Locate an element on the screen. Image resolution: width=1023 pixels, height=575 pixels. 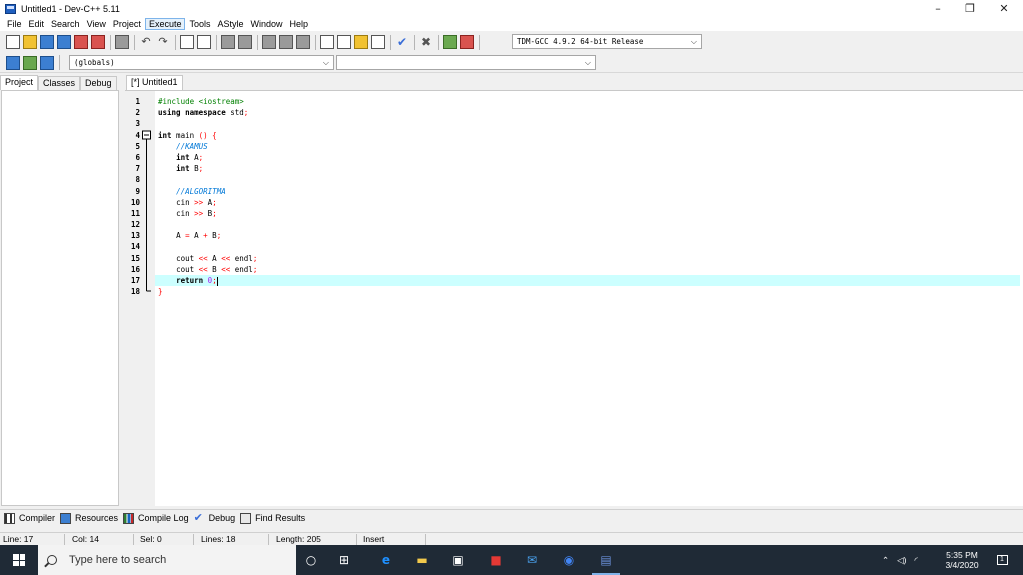
scope-select: (globals) ⌵ is located at coordinates (201, 62).